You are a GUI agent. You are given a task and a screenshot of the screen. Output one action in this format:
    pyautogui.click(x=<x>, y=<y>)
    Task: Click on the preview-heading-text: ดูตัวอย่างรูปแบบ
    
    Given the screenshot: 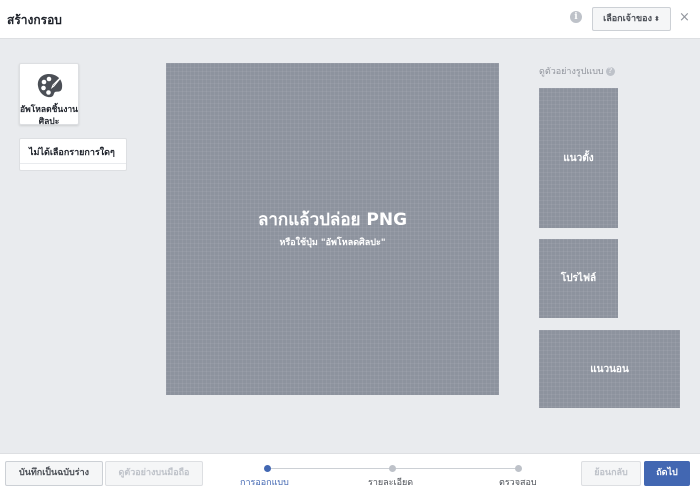 What is the action you would take?
    pyautogui.click(x=571, y=72)
    